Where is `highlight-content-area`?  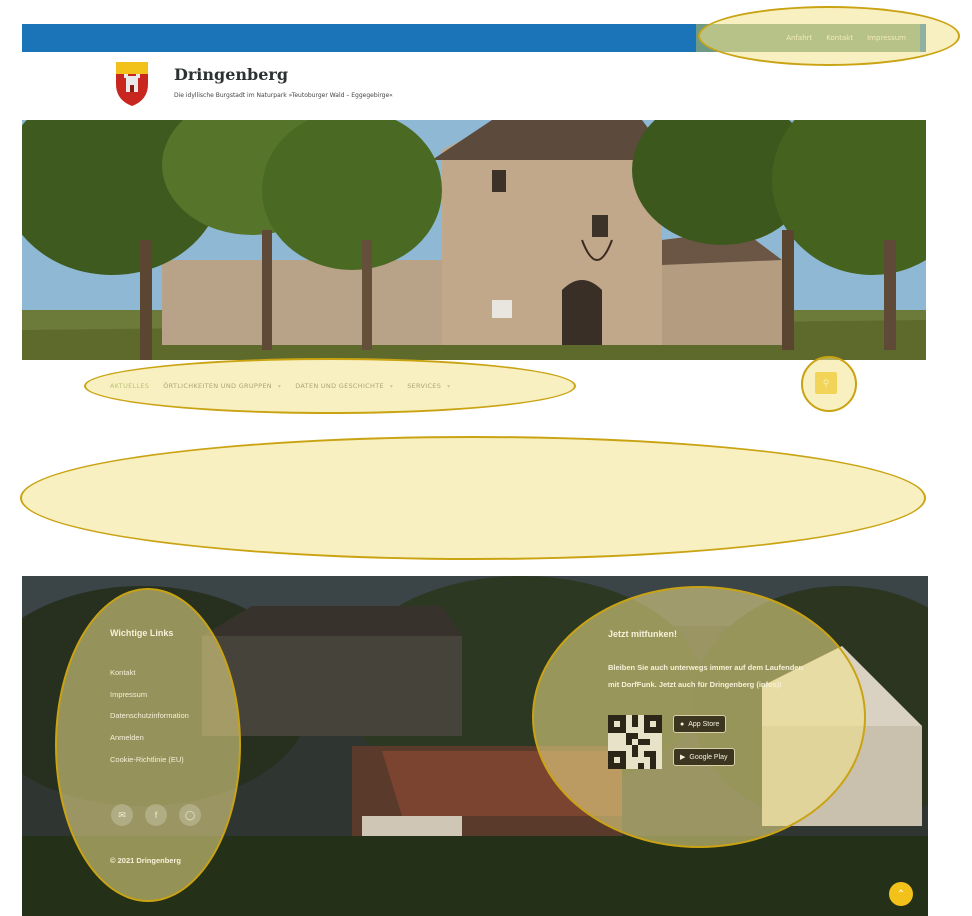 highlight-content-area is located at coordinates (473, 498).